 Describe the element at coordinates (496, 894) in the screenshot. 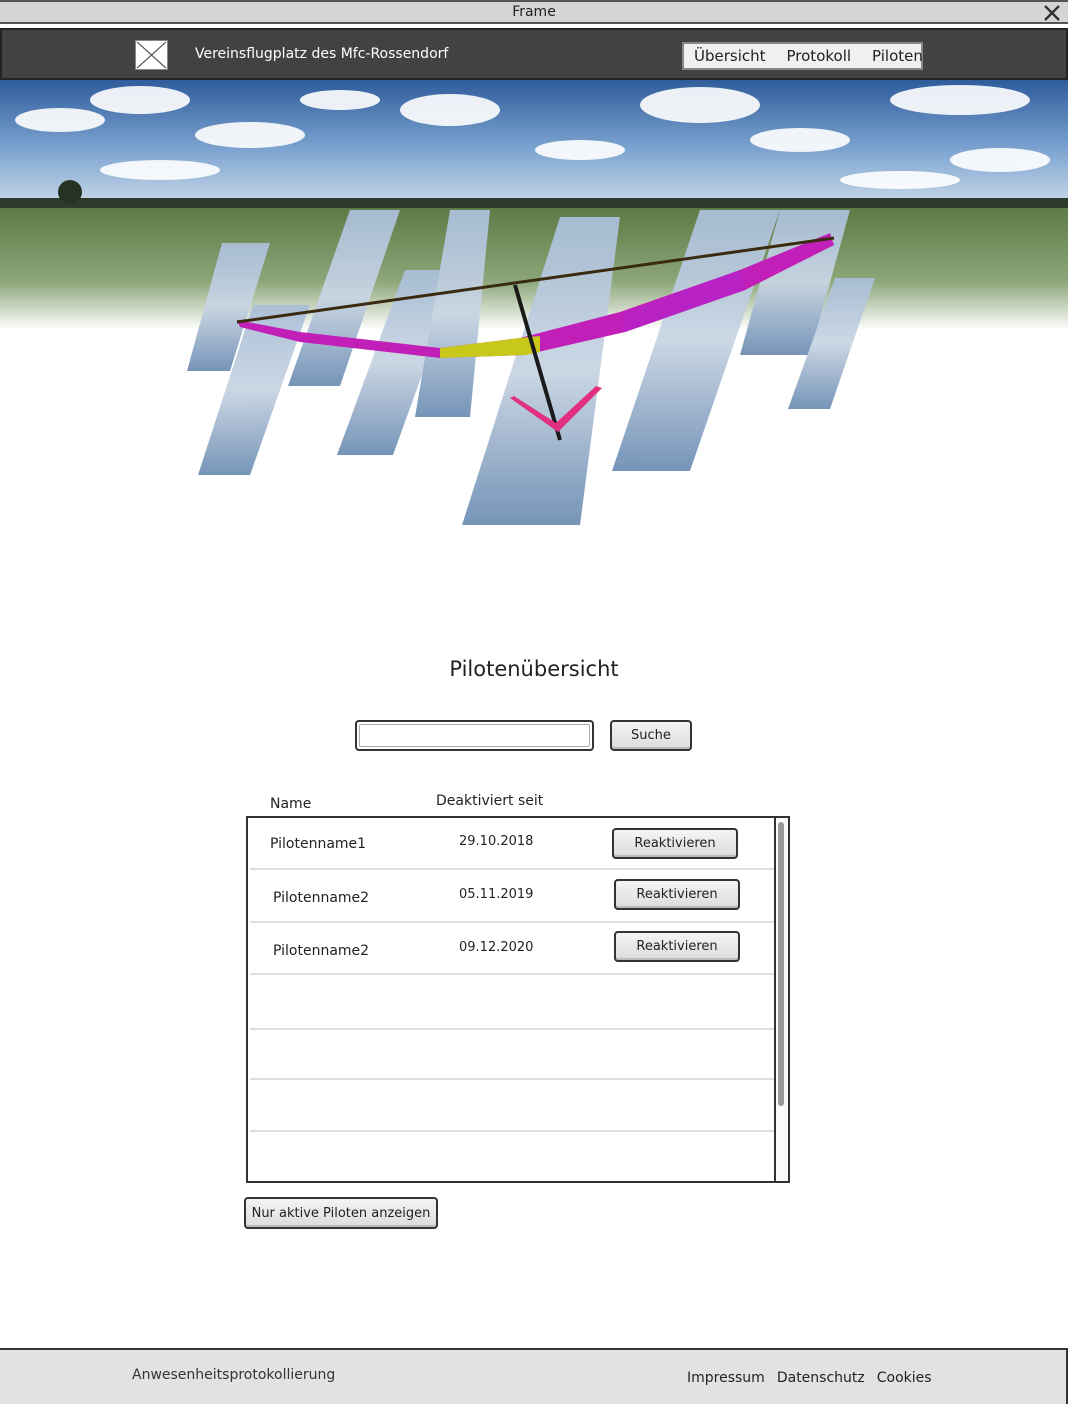

I see `deactivated-date: 05.11.2019` at that location.